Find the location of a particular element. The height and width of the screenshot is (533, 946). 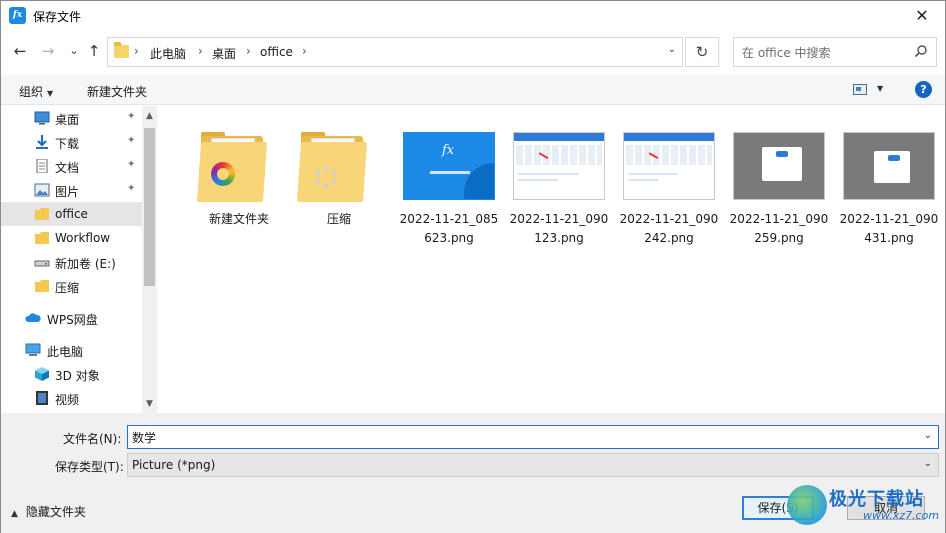

gear-icon is located at coordinates (326, 177).